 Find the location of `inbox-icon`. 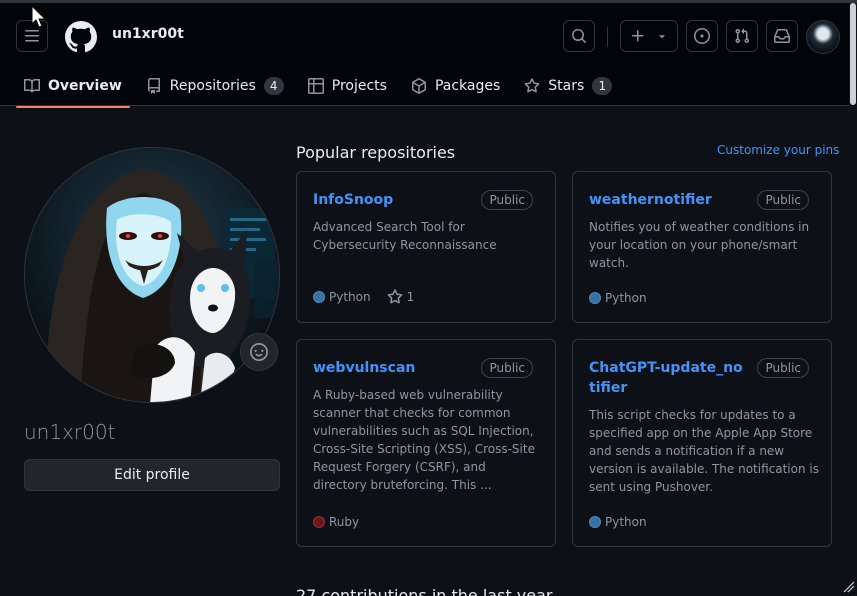

inbox-icon is located at coordinates (782, 36).